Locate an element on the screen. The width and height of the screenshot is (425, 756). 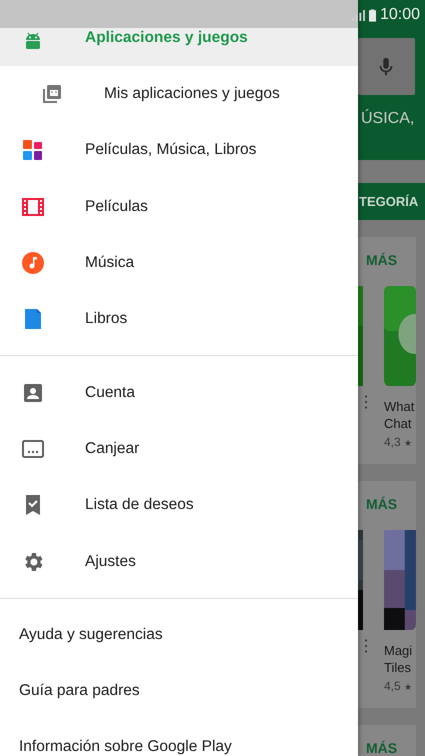
menu-link: Ayuda y sugerencias is located at coordinates (179, 634).